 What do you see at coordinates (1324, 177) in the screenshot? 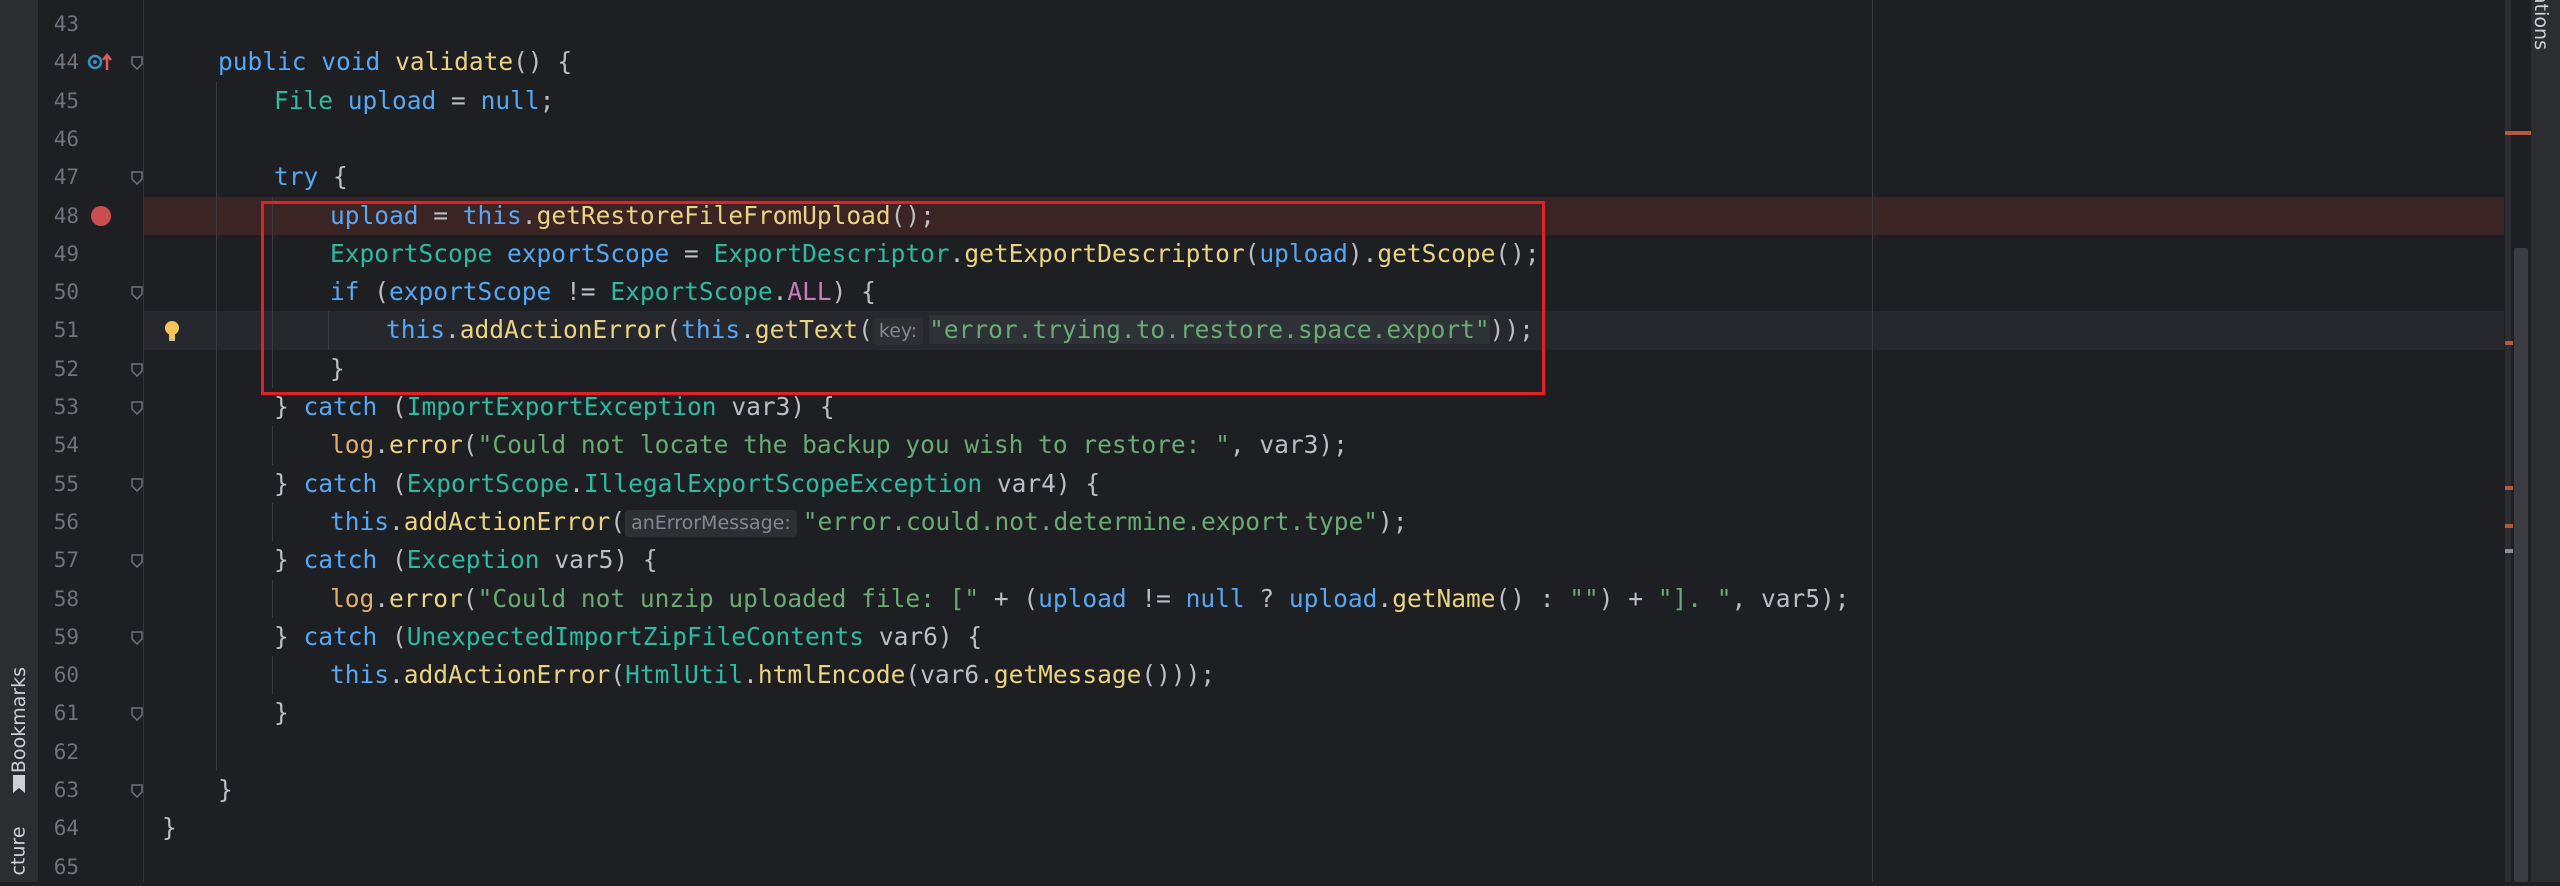
I see `code-line: try {` at bounding box center [1324, 177].